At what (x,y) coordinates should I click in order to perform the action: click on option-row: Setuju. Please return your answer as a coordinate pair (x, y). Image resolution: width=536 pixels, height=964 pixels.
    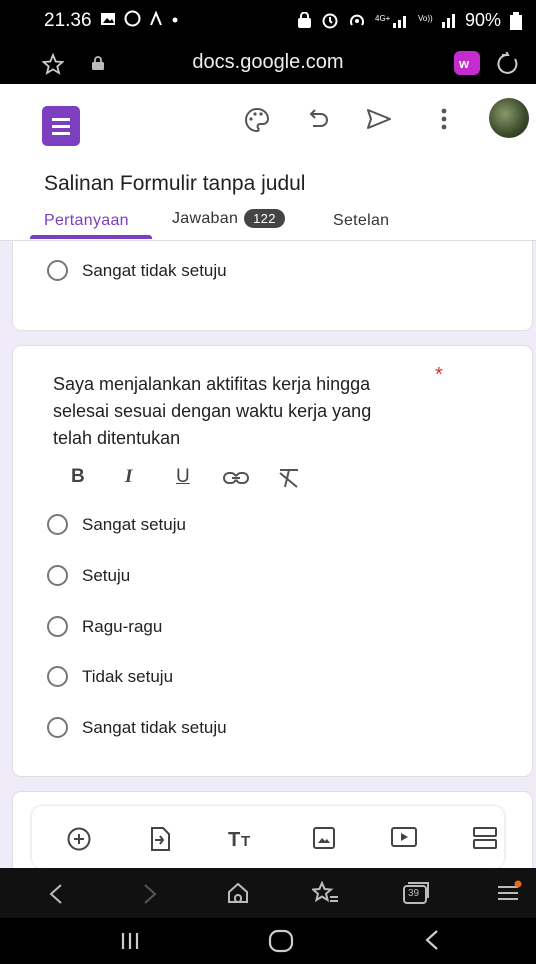
    Looking at the image, I should click on (88, 575).